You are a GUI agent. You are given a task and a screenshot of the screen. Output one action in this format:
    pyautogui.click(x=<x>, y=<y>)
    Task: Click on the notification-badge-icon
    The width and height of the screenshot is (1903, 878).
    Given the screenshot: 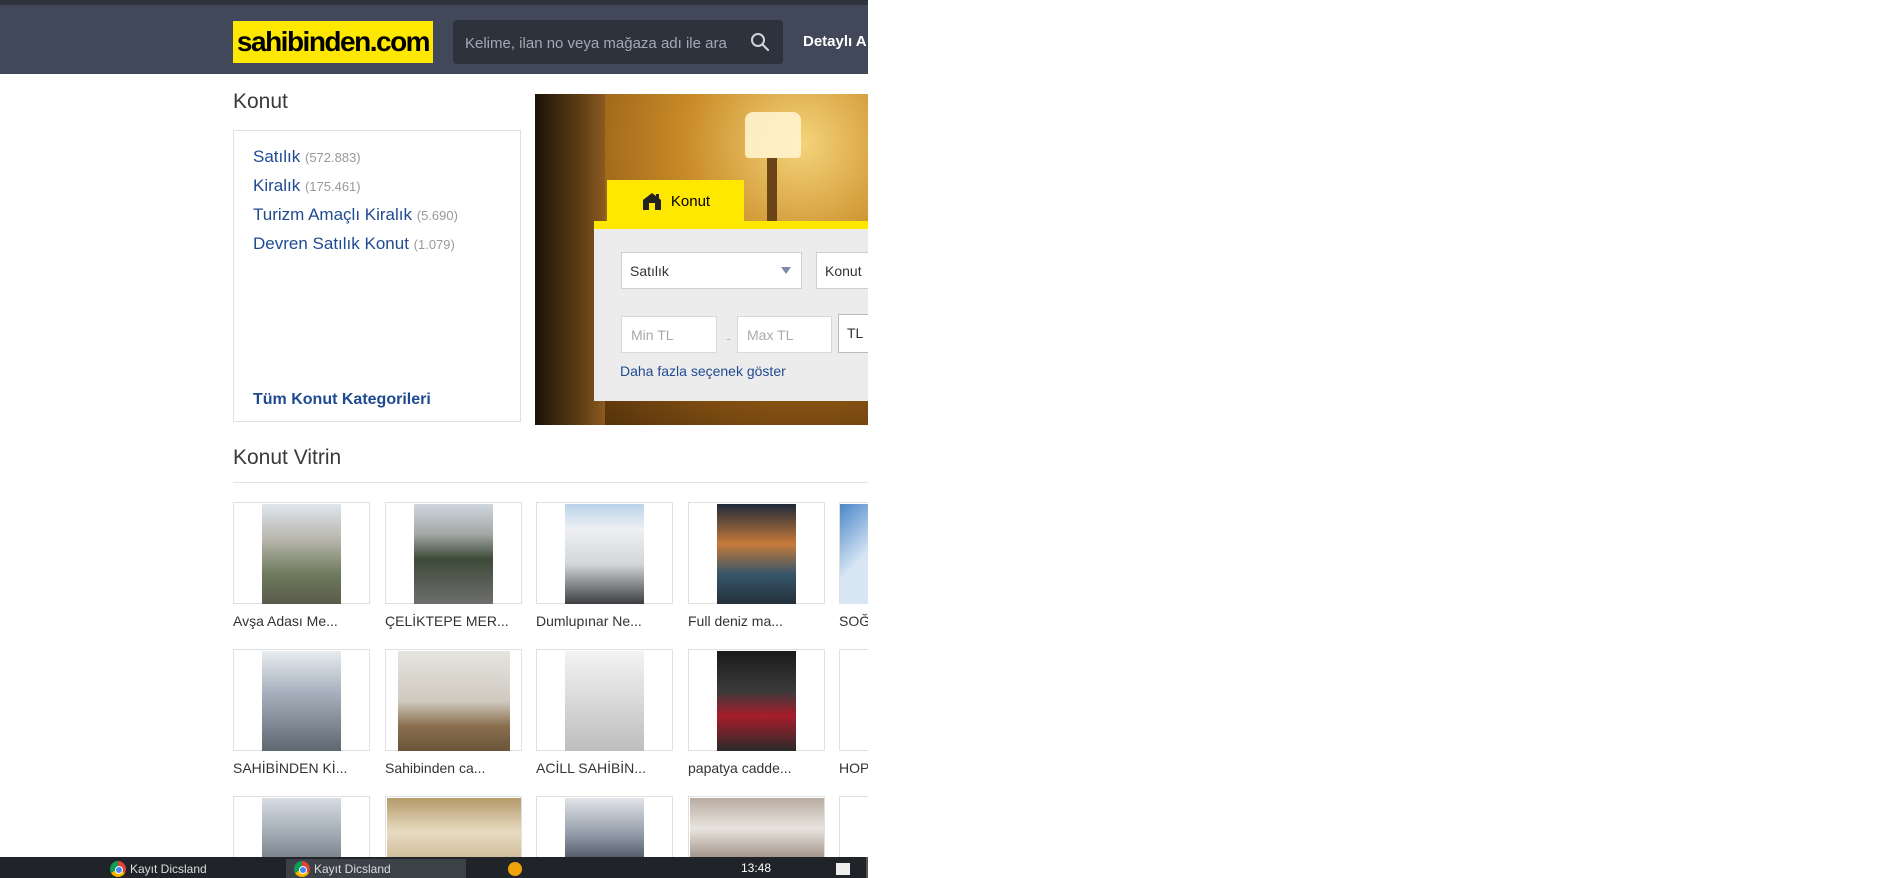 What is the action you would take?
    pyautogui.click(x=515, y=868)
    